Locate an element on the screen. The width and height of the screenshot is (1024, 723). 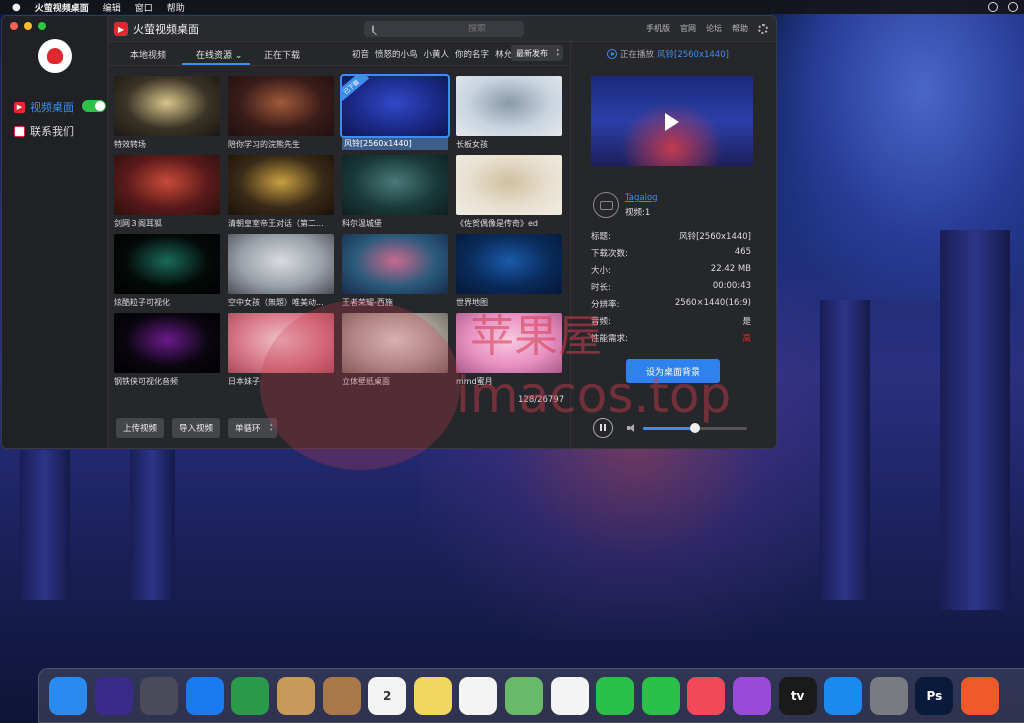
chrome-icon is located at coordinates (250, 696).